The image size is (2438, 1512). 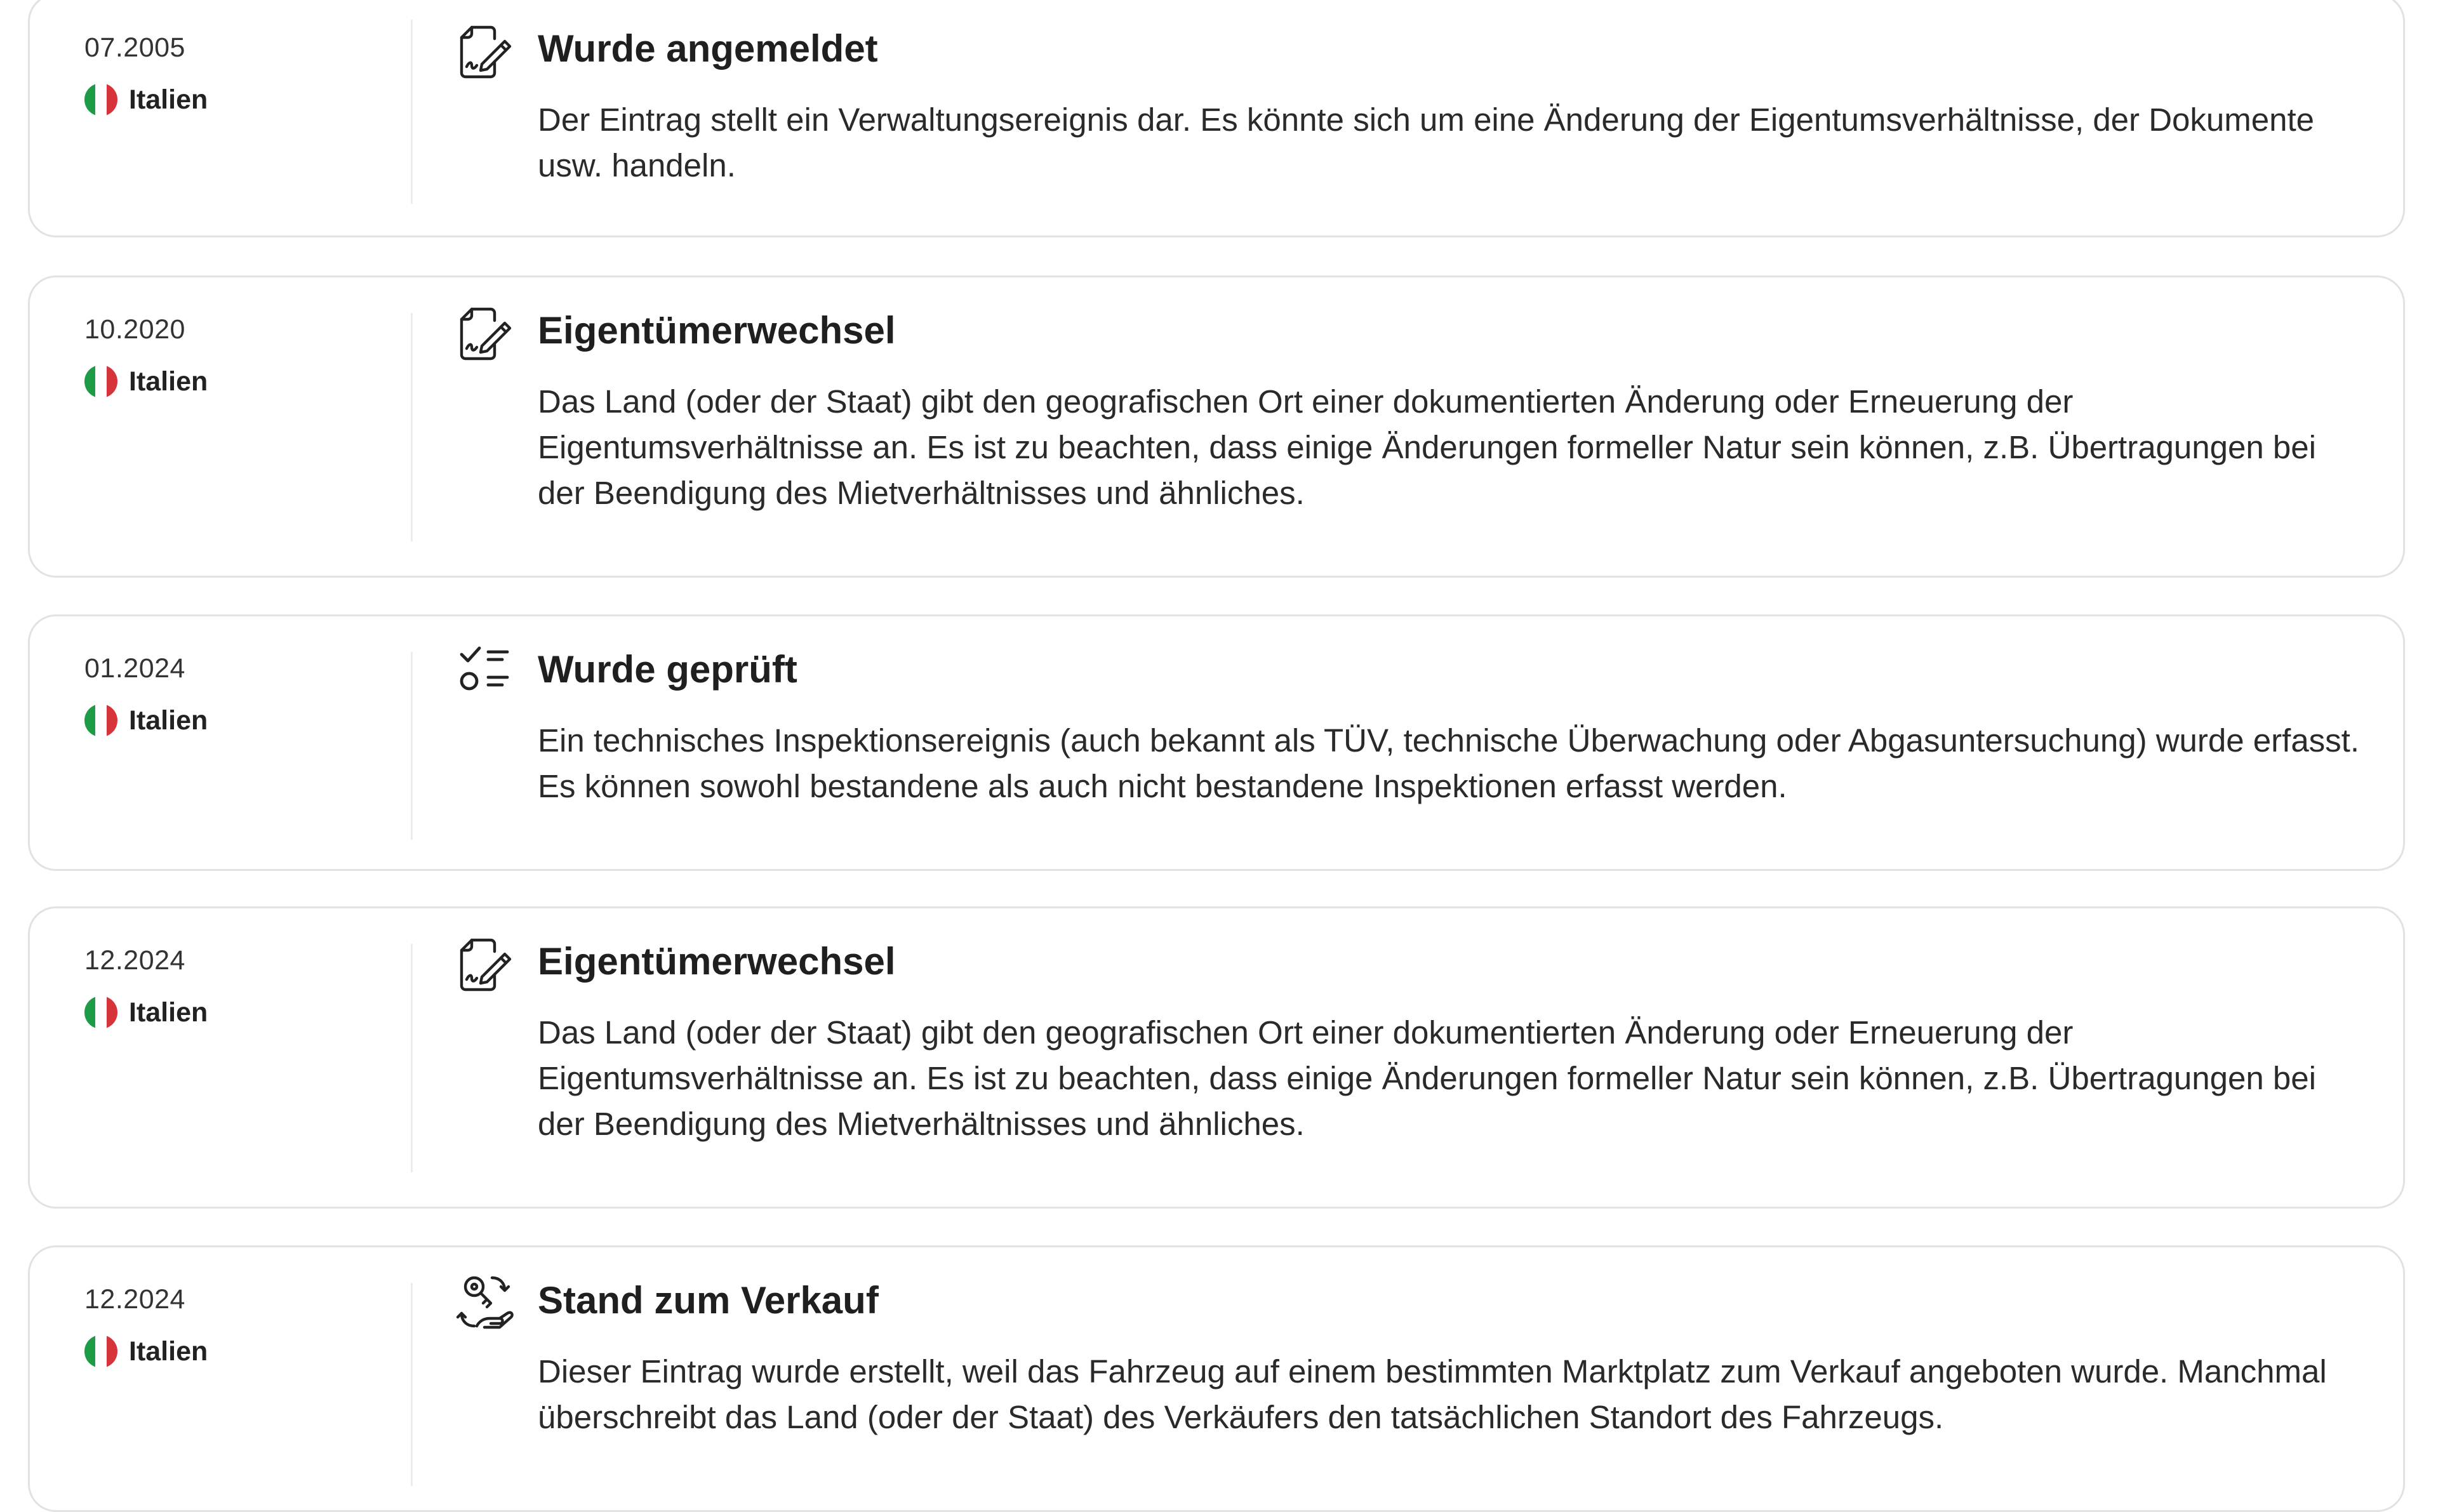 What do you see at coordinates (667, 669) in the screenshot?
I see `event-title: Wurde geprüft` at bounding box center [667, 669].